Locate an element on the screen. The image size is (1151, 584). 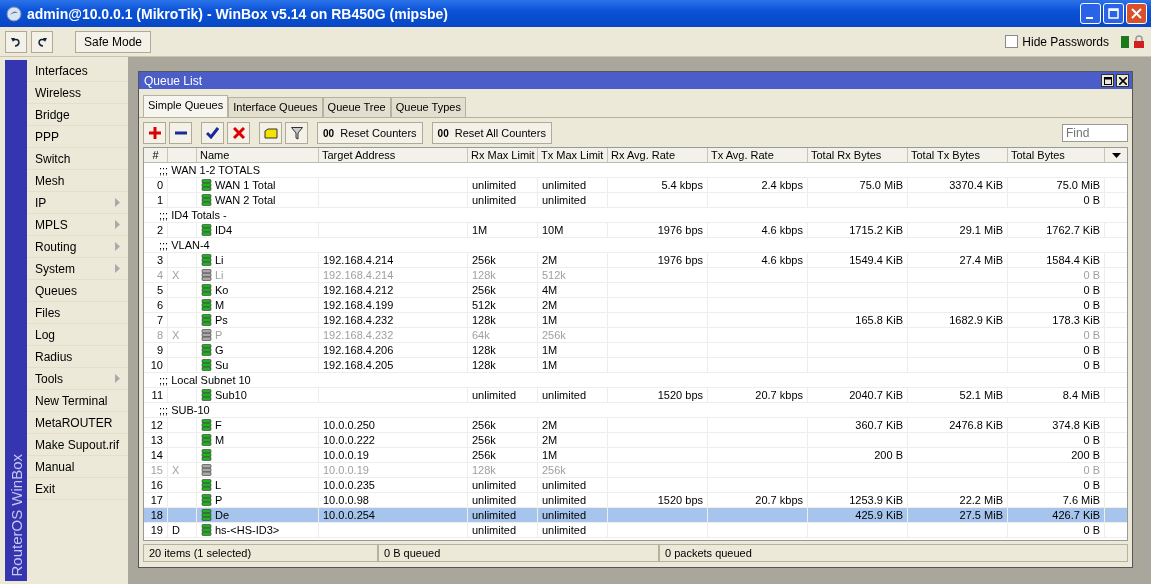
app-logo-icon is located at coordinates (14, 13).